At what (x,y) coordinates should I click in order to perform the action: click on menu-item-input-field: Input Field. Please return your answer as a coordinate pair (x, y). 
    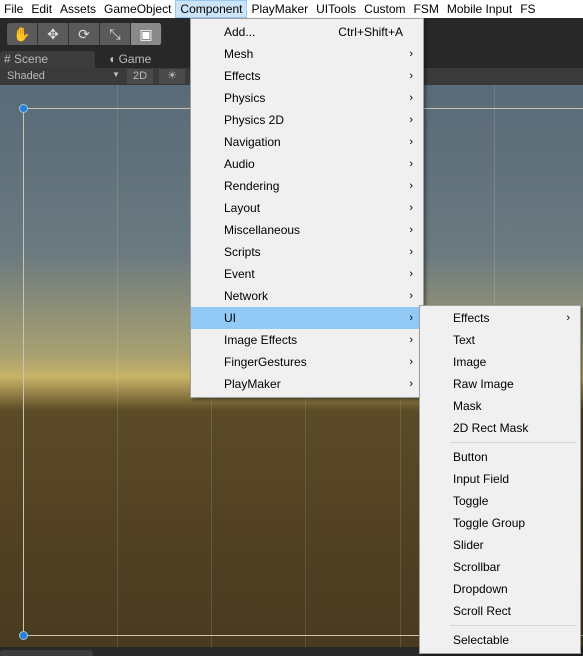
    Looking at the image, I should click on (500, 479).